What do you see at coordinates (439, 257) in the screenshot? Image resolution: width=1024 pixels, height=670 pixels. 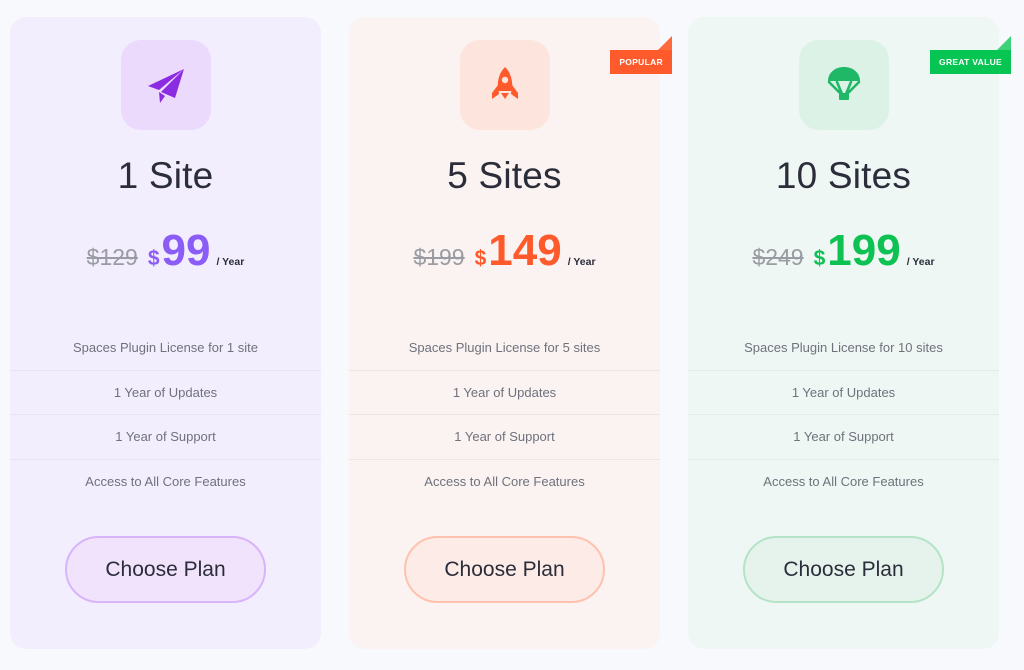 I see `original-price: $199` at bounding box center [439, 257].